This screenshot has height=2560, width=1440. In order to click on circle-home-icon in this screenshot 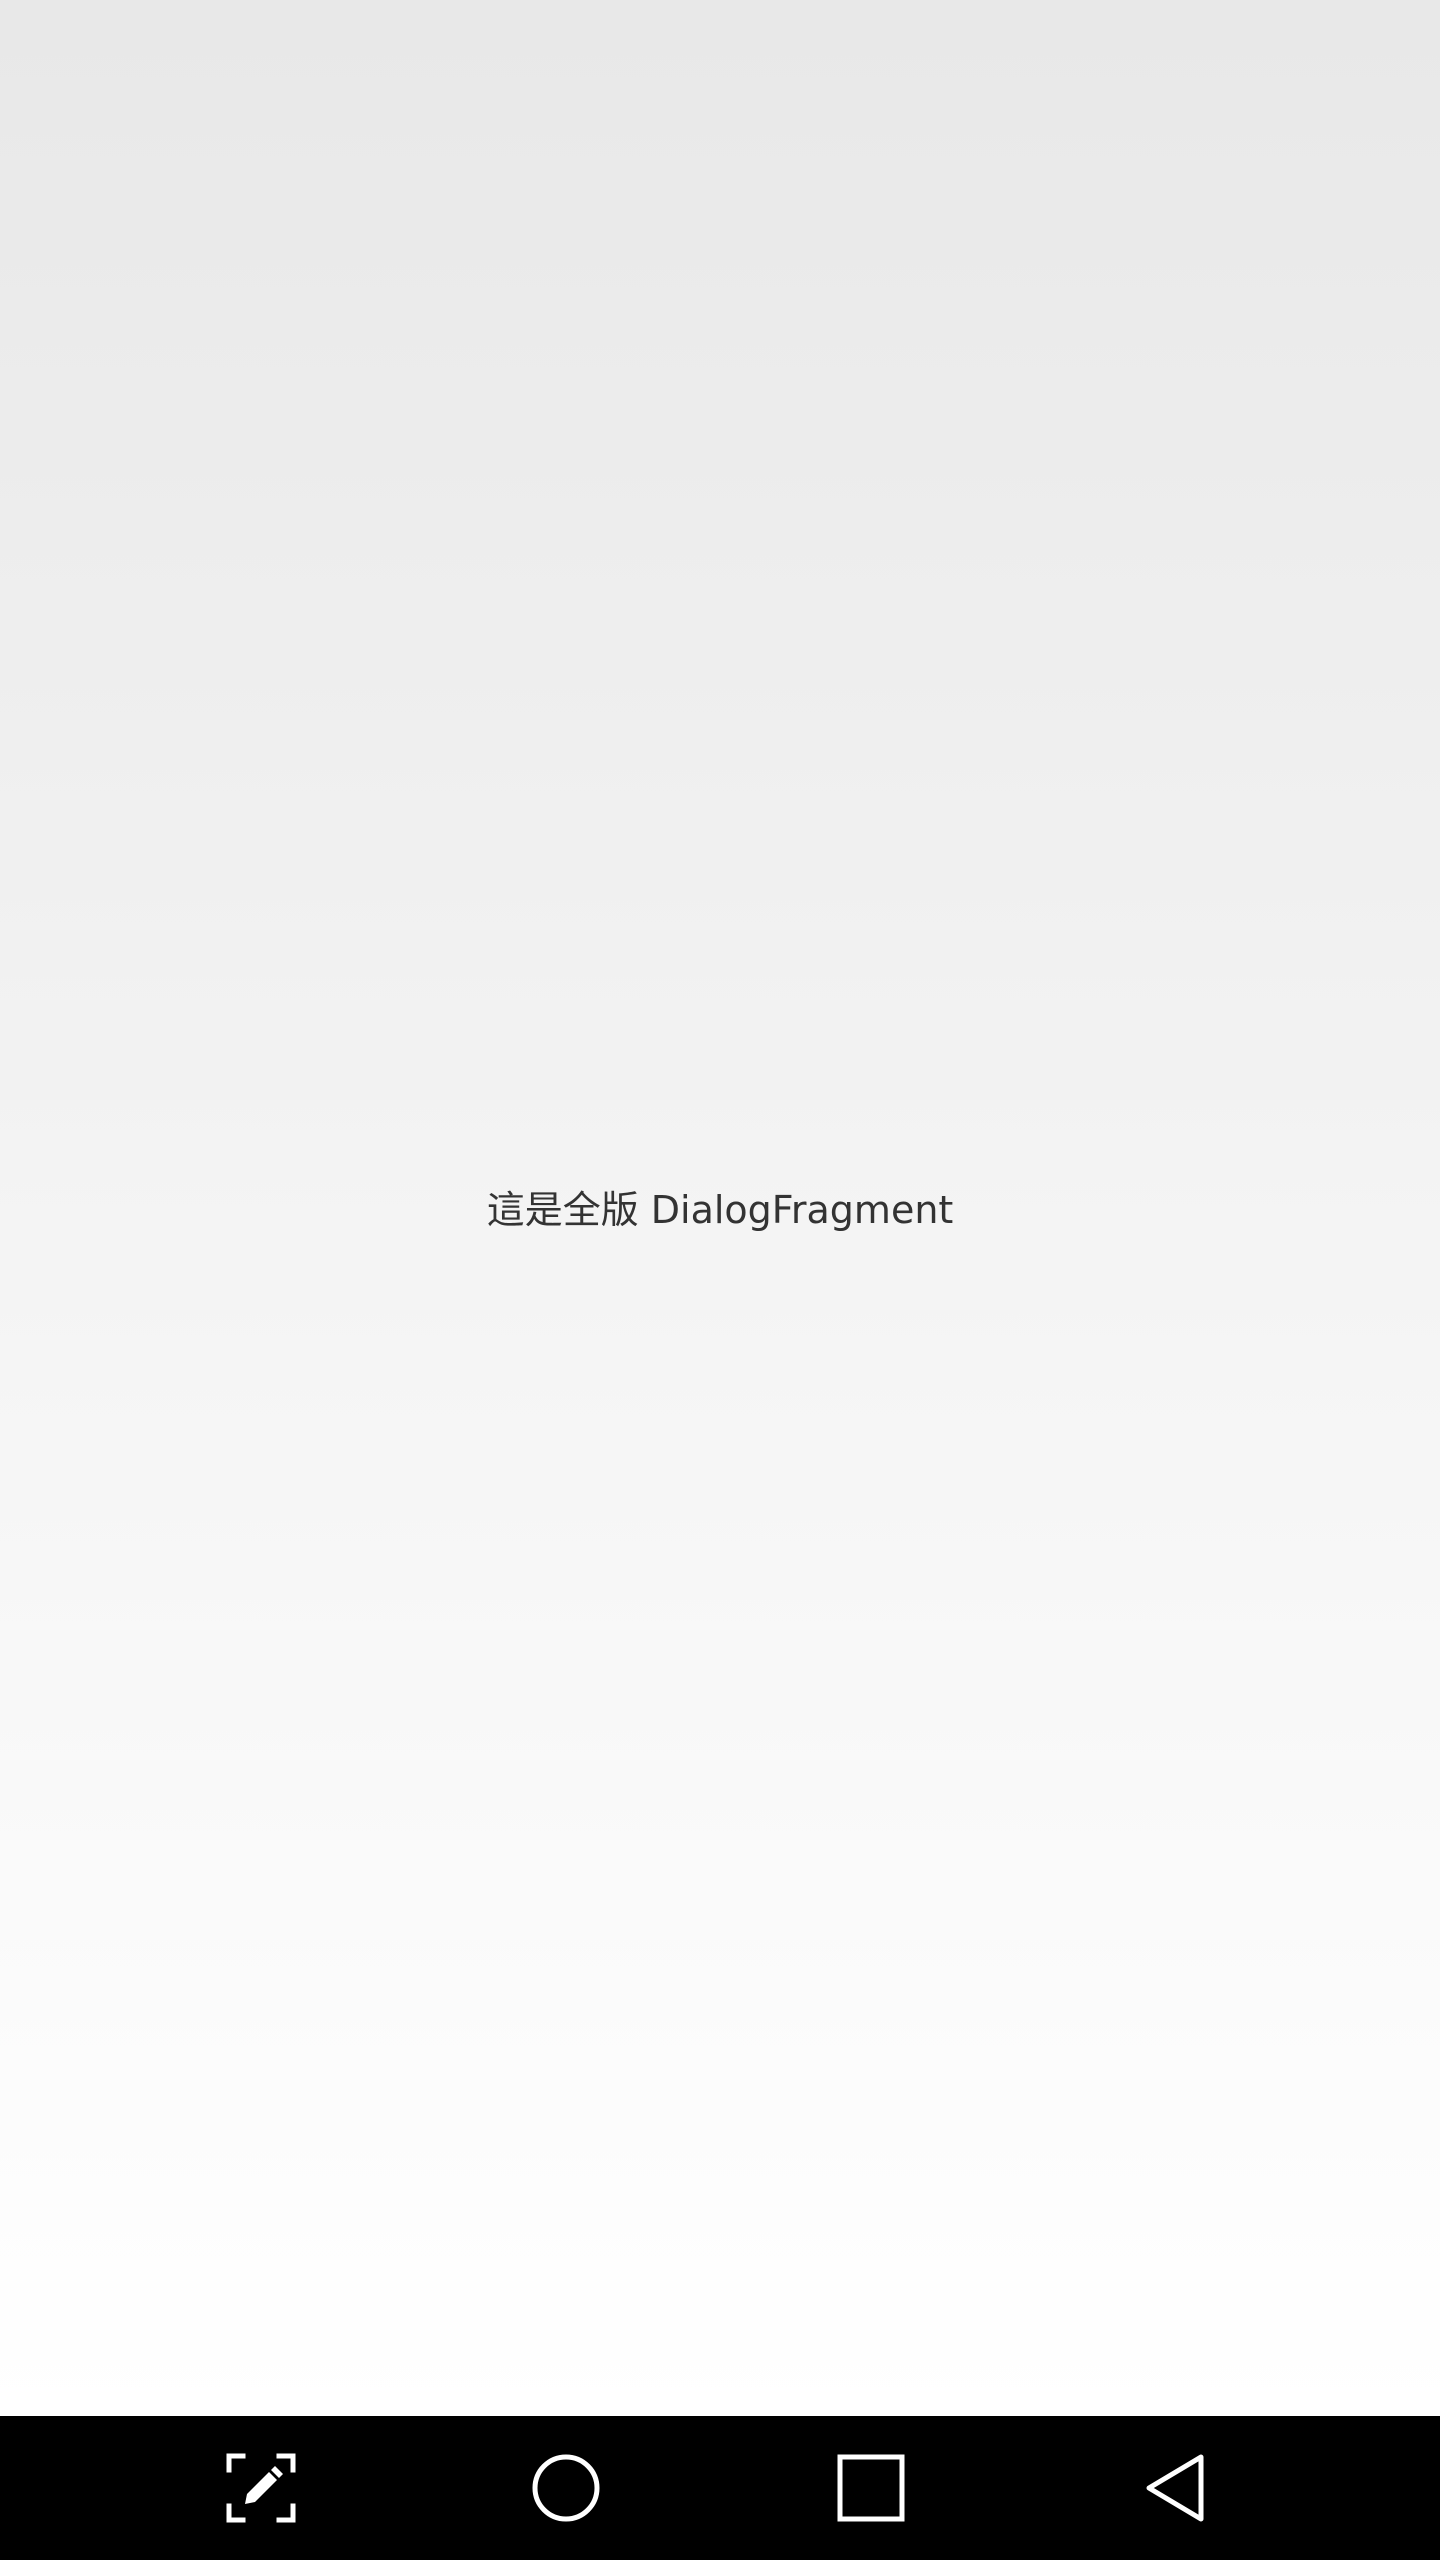, I will do `click(566, 2488)`.